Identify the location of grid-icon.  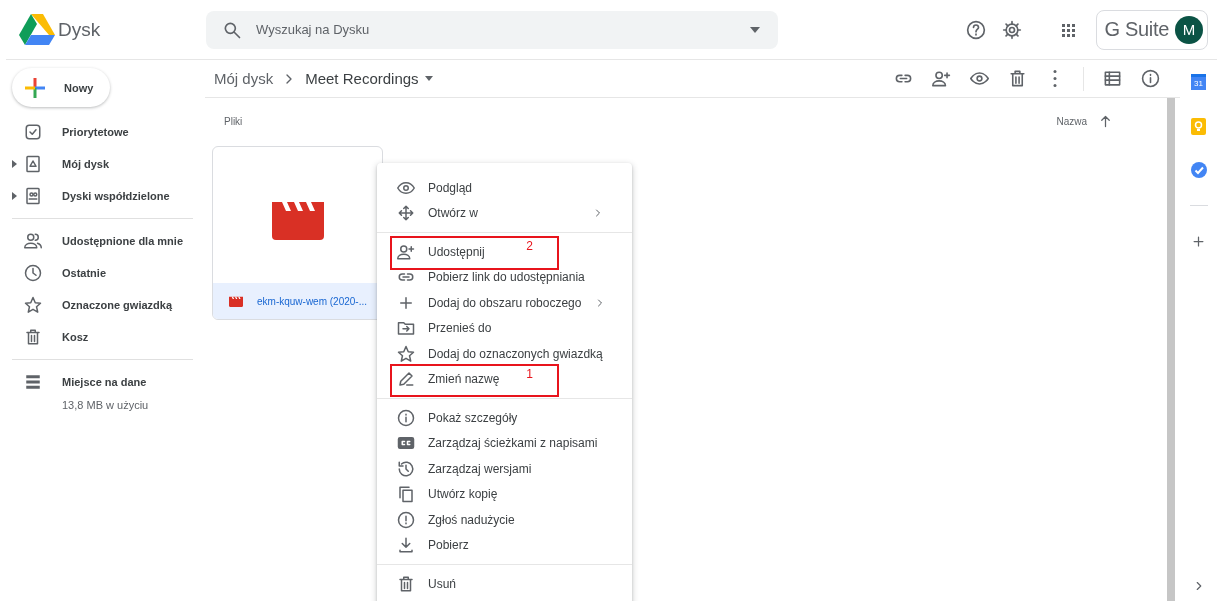
(1068, 29).